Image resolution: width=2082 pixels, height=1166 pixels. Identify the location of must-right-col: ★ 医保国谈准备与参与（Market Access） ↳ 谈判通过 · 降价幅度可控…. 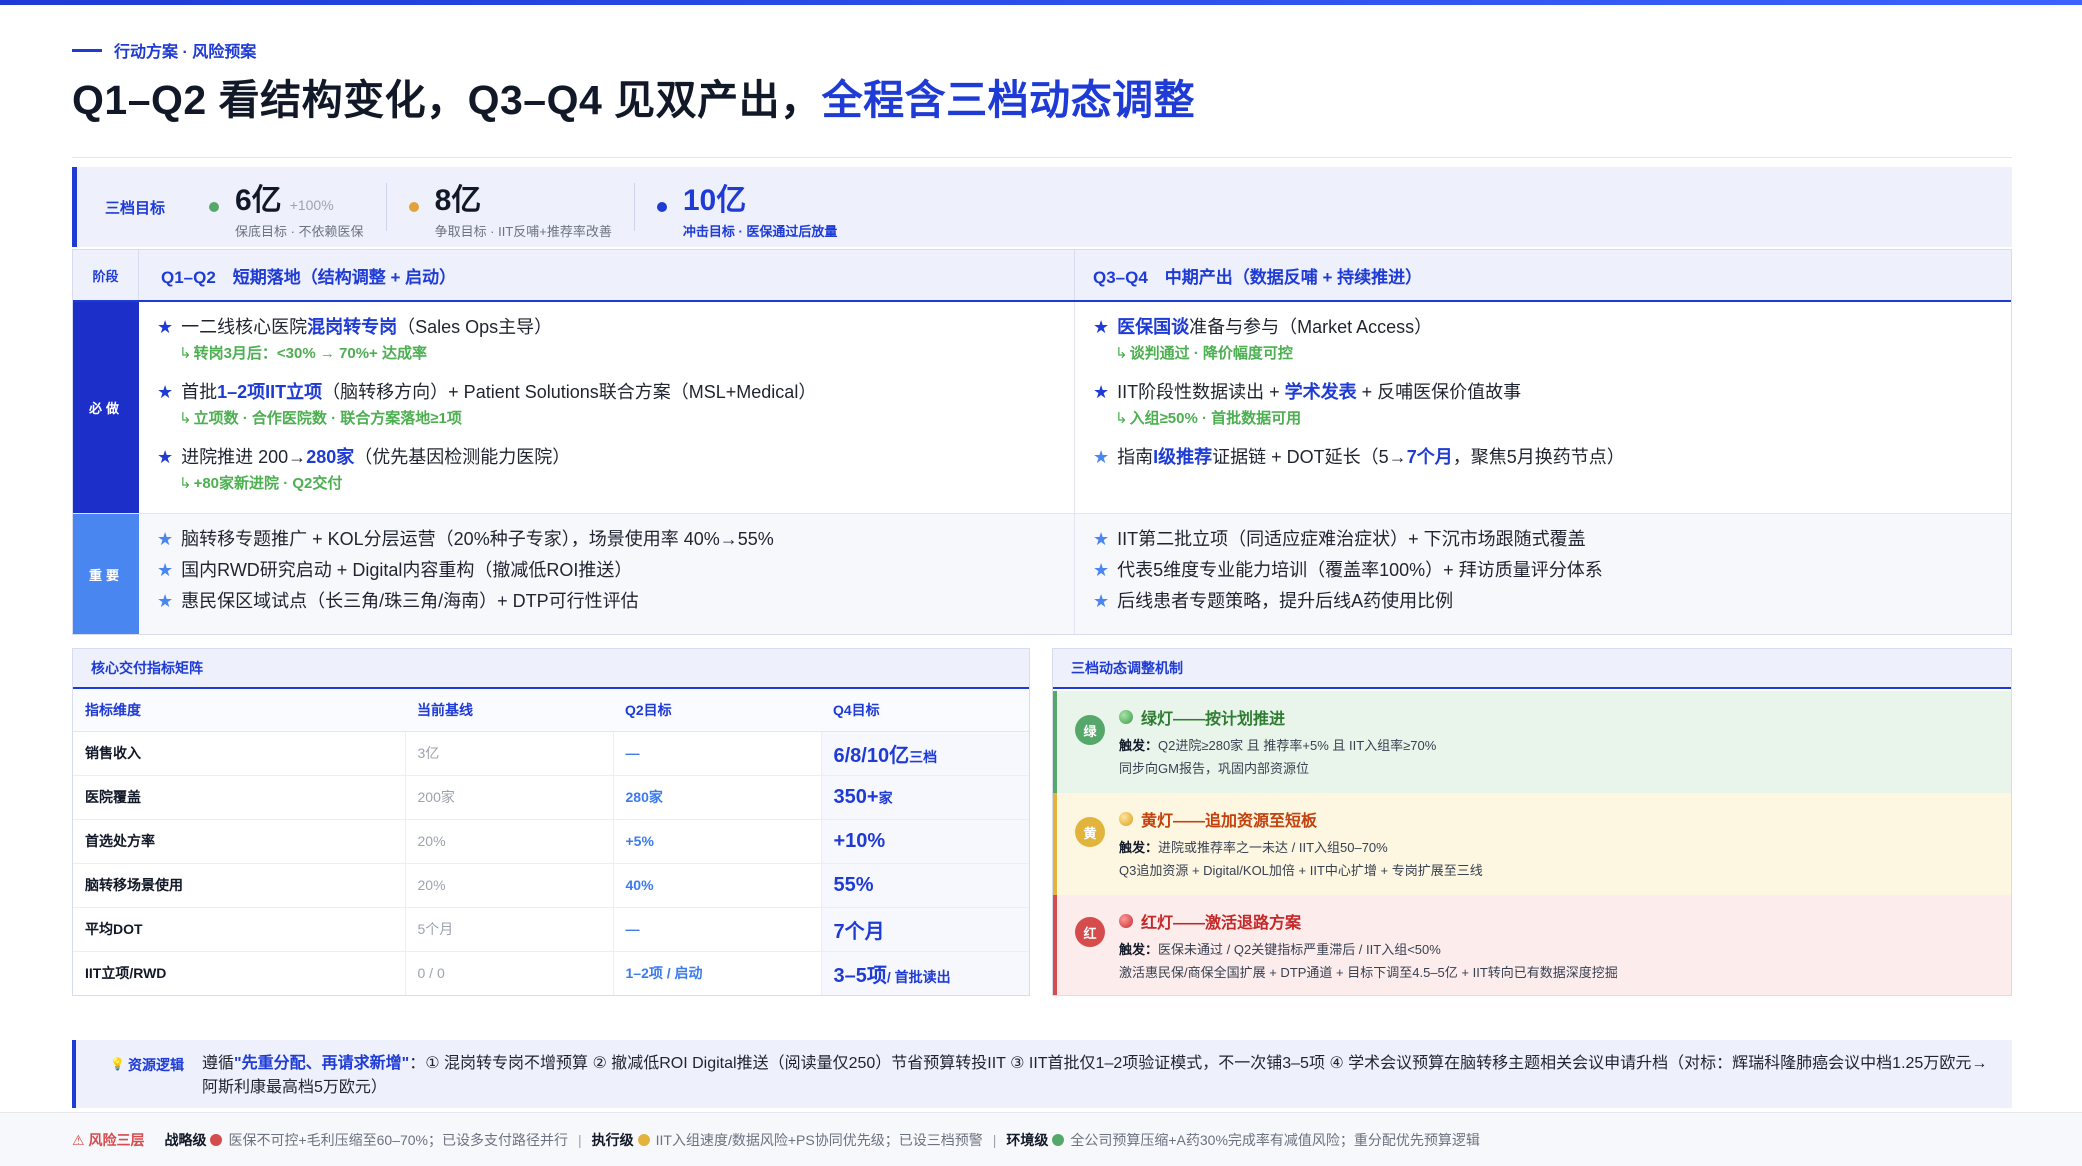
(1543, 407).